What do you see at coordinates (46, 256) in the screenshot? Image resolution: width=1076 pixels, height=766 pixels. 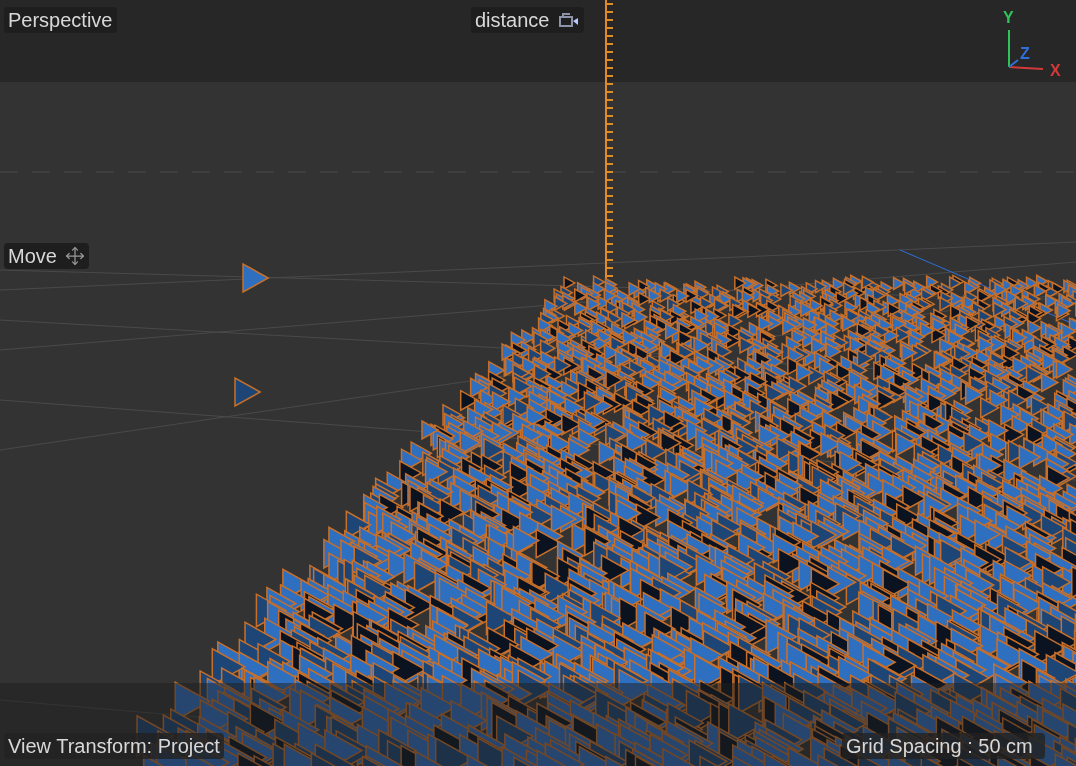 I see `tool-label: Move` at bounding box center [46, 256].